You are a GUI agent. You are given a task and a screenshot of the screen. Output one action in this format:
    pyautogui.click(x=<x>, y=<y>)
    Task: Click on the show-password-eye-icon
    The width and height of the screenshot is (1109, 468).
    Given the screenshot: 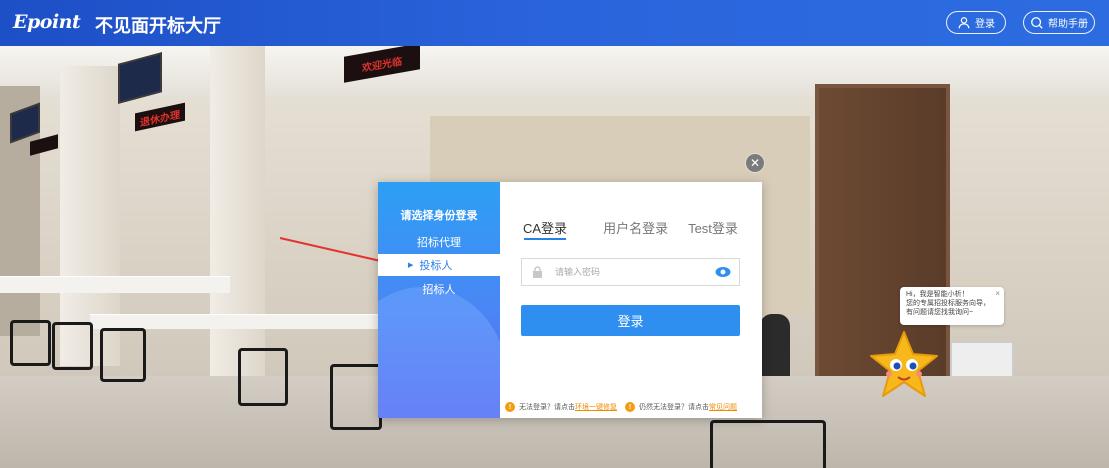 What is the action you would take?
    pyautogui.click(x=723, y=272)
    